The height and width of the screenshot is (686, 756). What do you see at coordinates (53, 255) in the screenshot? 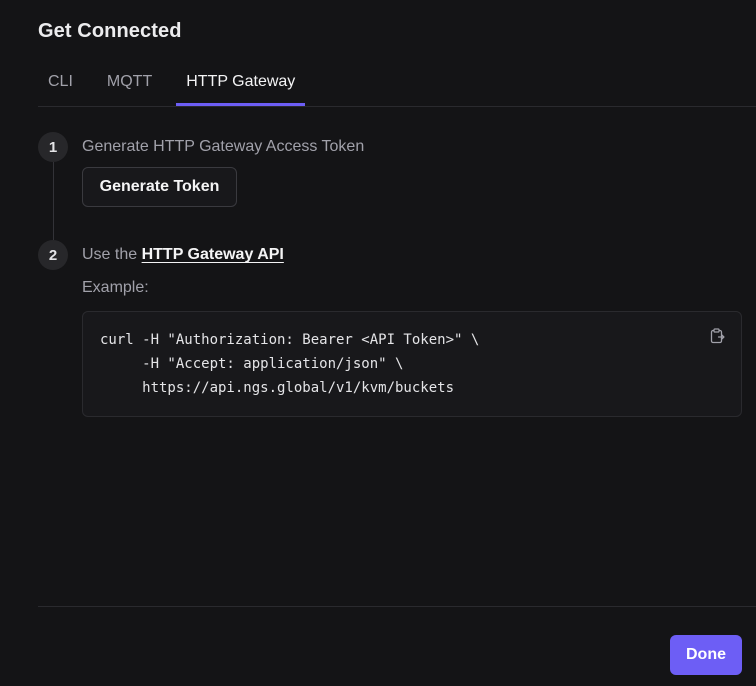
I see `step-2-number: 2` at bounding box center [53, 255].